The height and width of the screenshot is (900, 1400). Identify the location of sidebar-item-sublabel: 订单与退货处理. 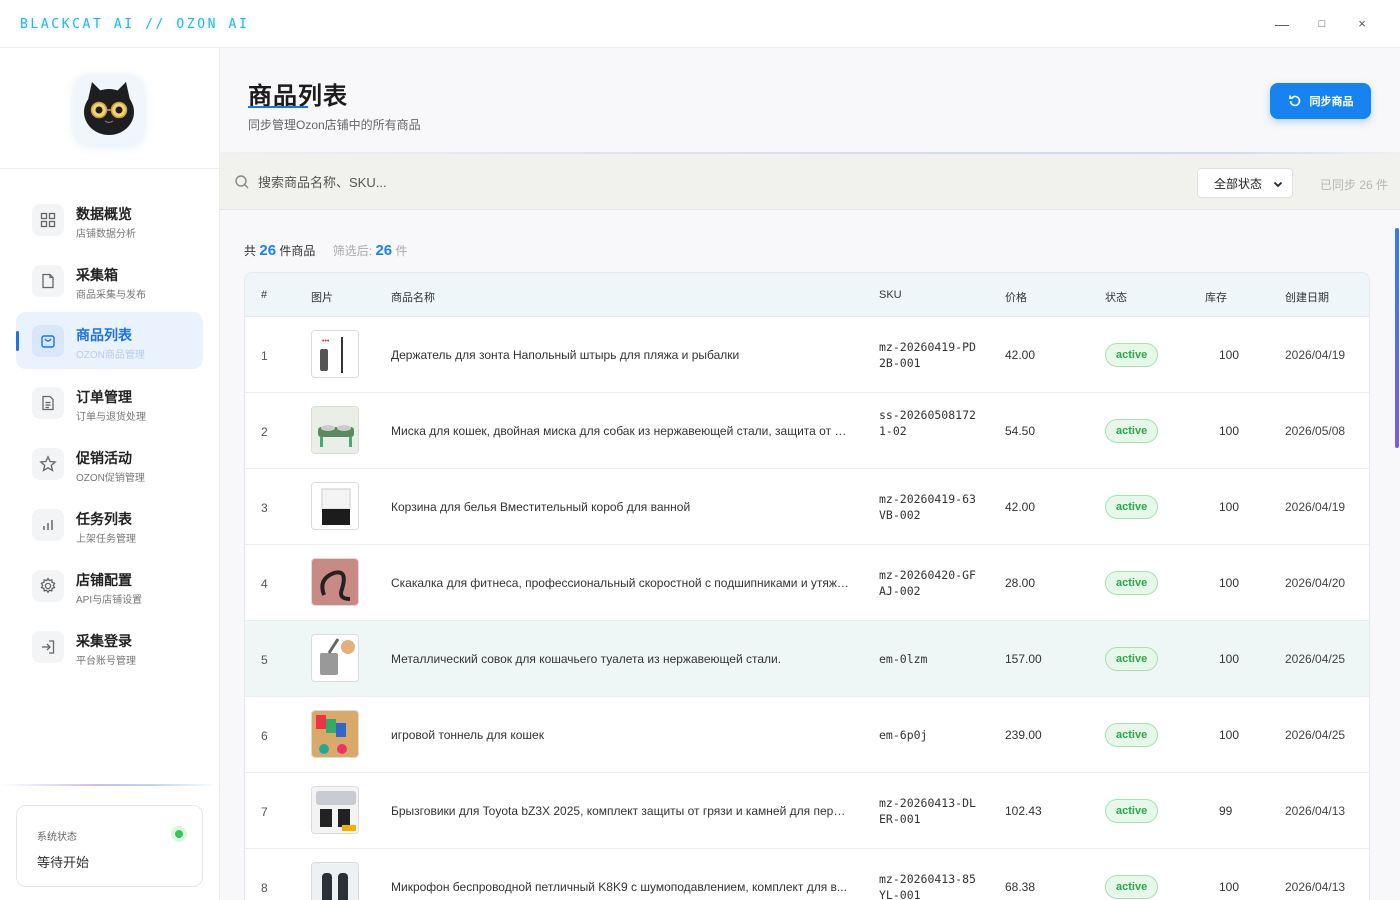
(111, 417).